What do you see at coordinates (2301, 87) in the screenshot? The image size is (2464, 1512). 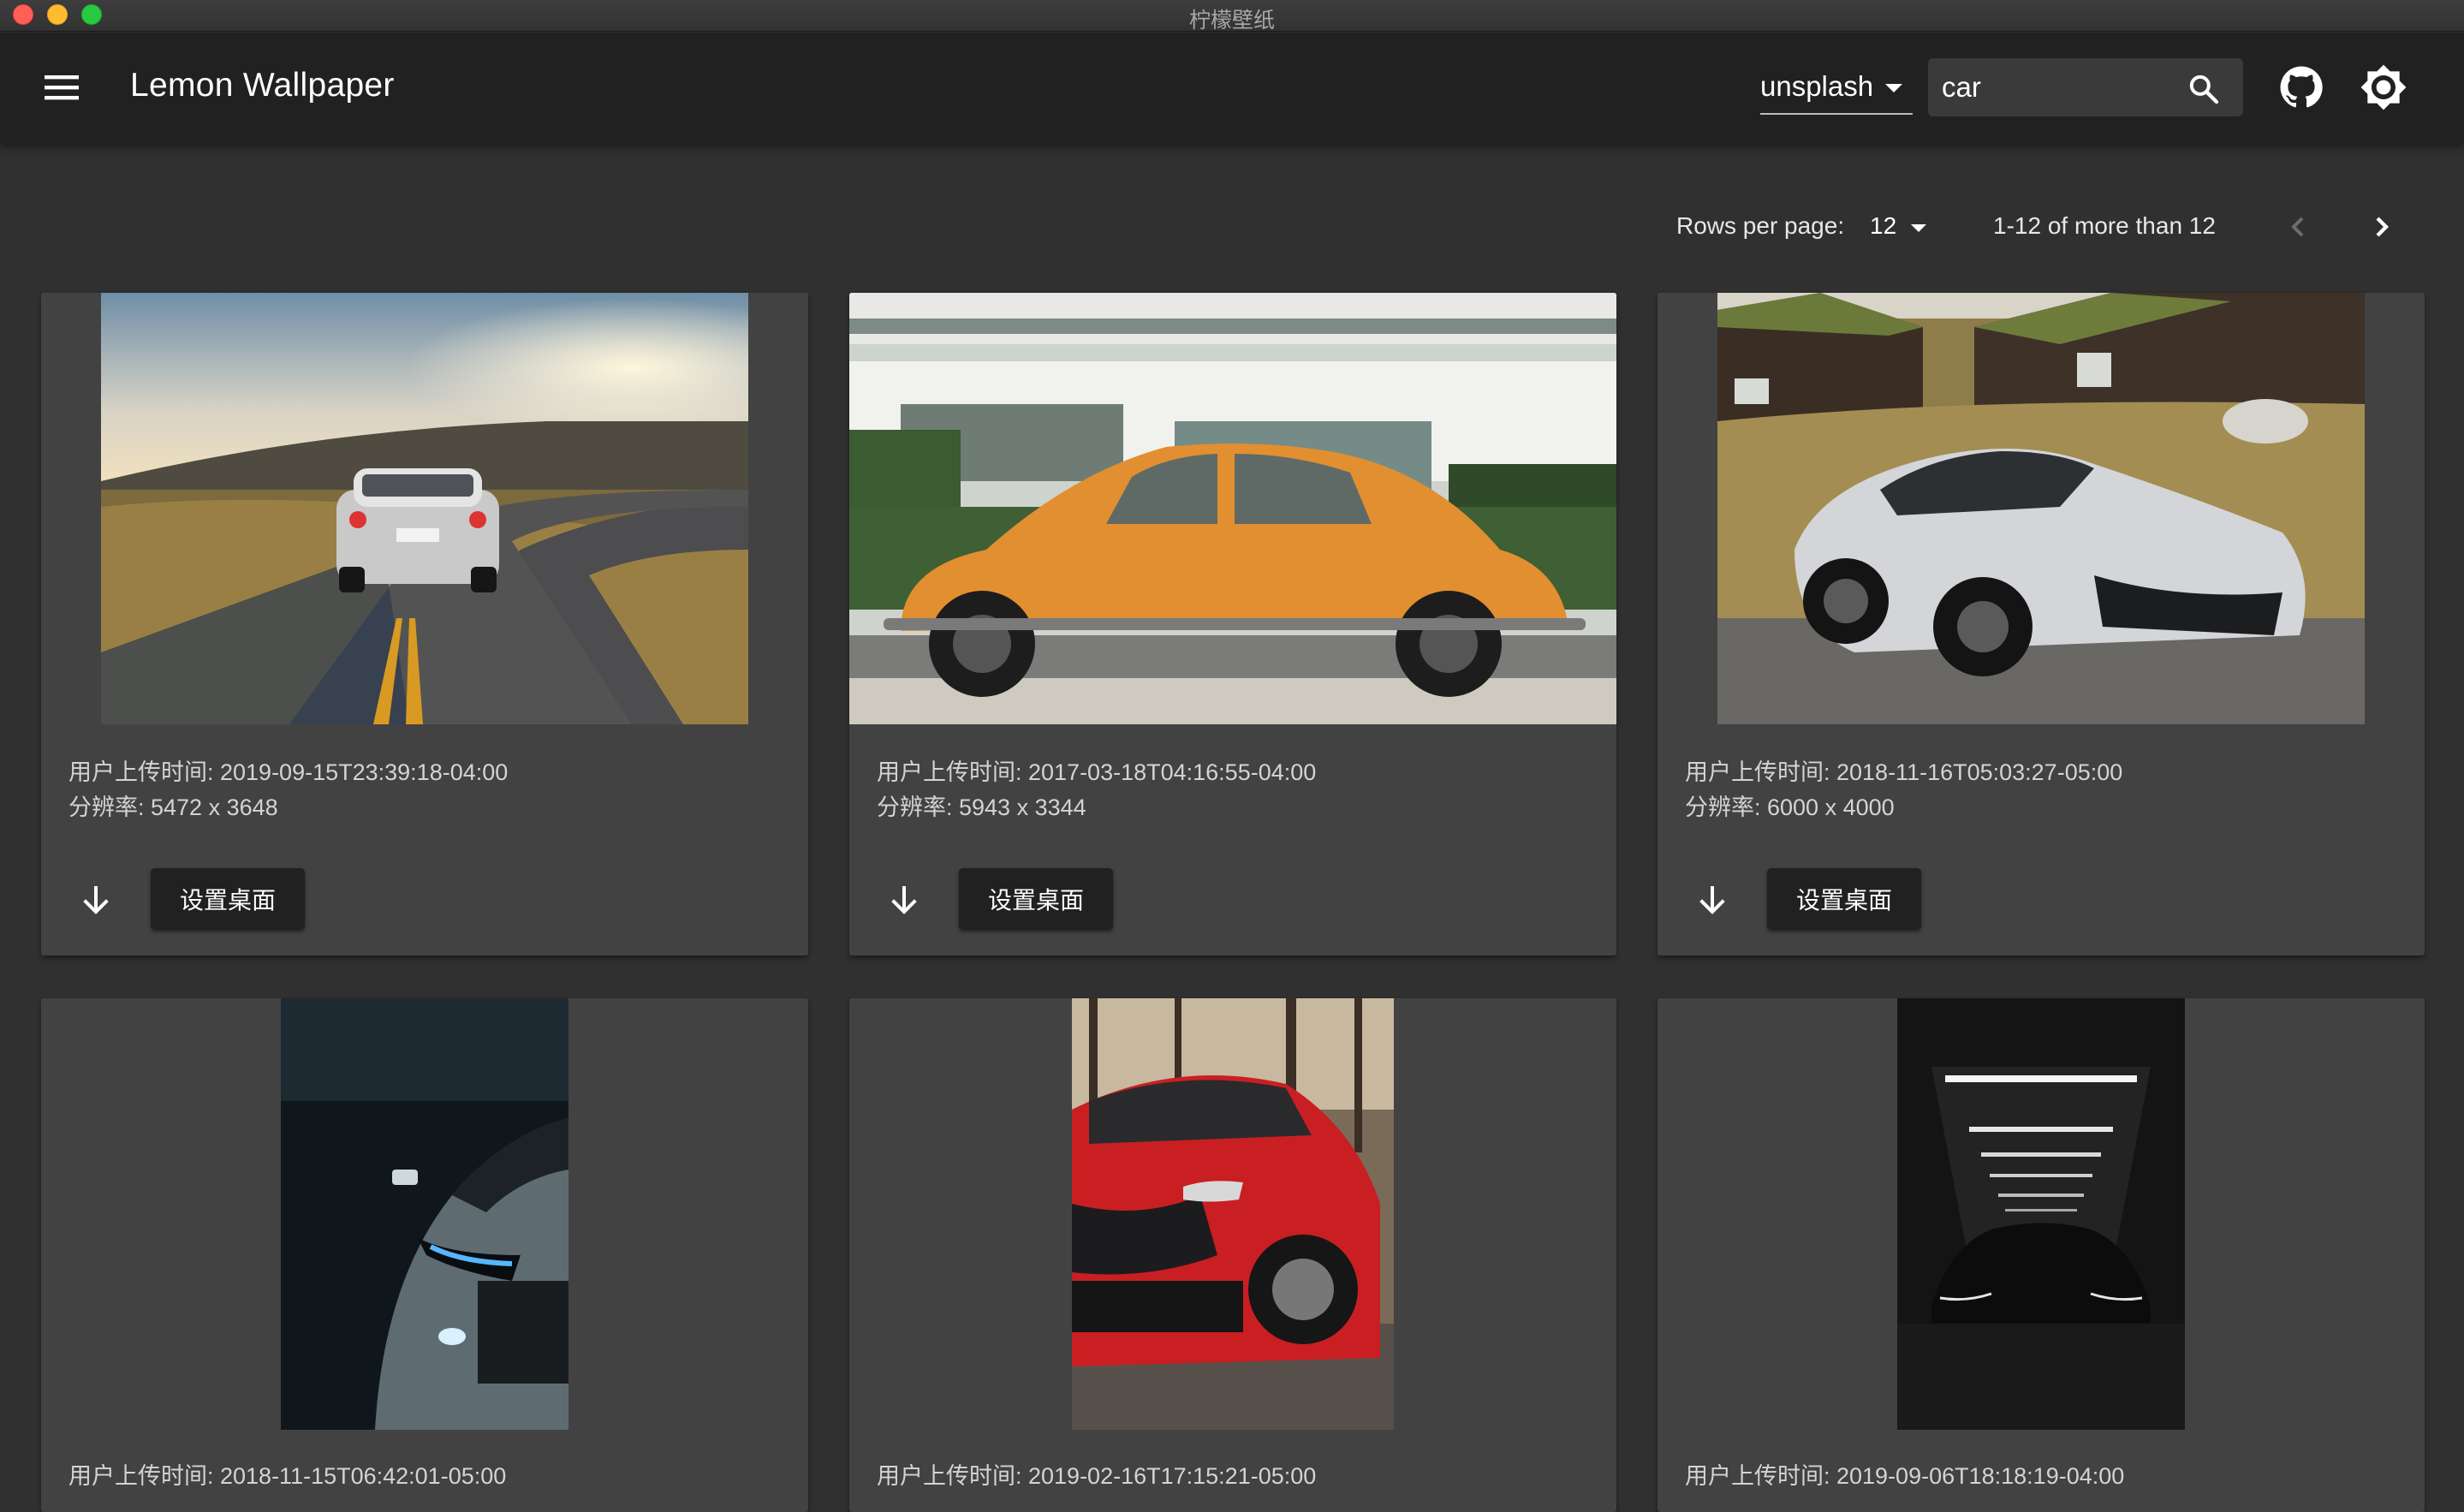 I see `github-icon` at bounding box center [2301, 87].